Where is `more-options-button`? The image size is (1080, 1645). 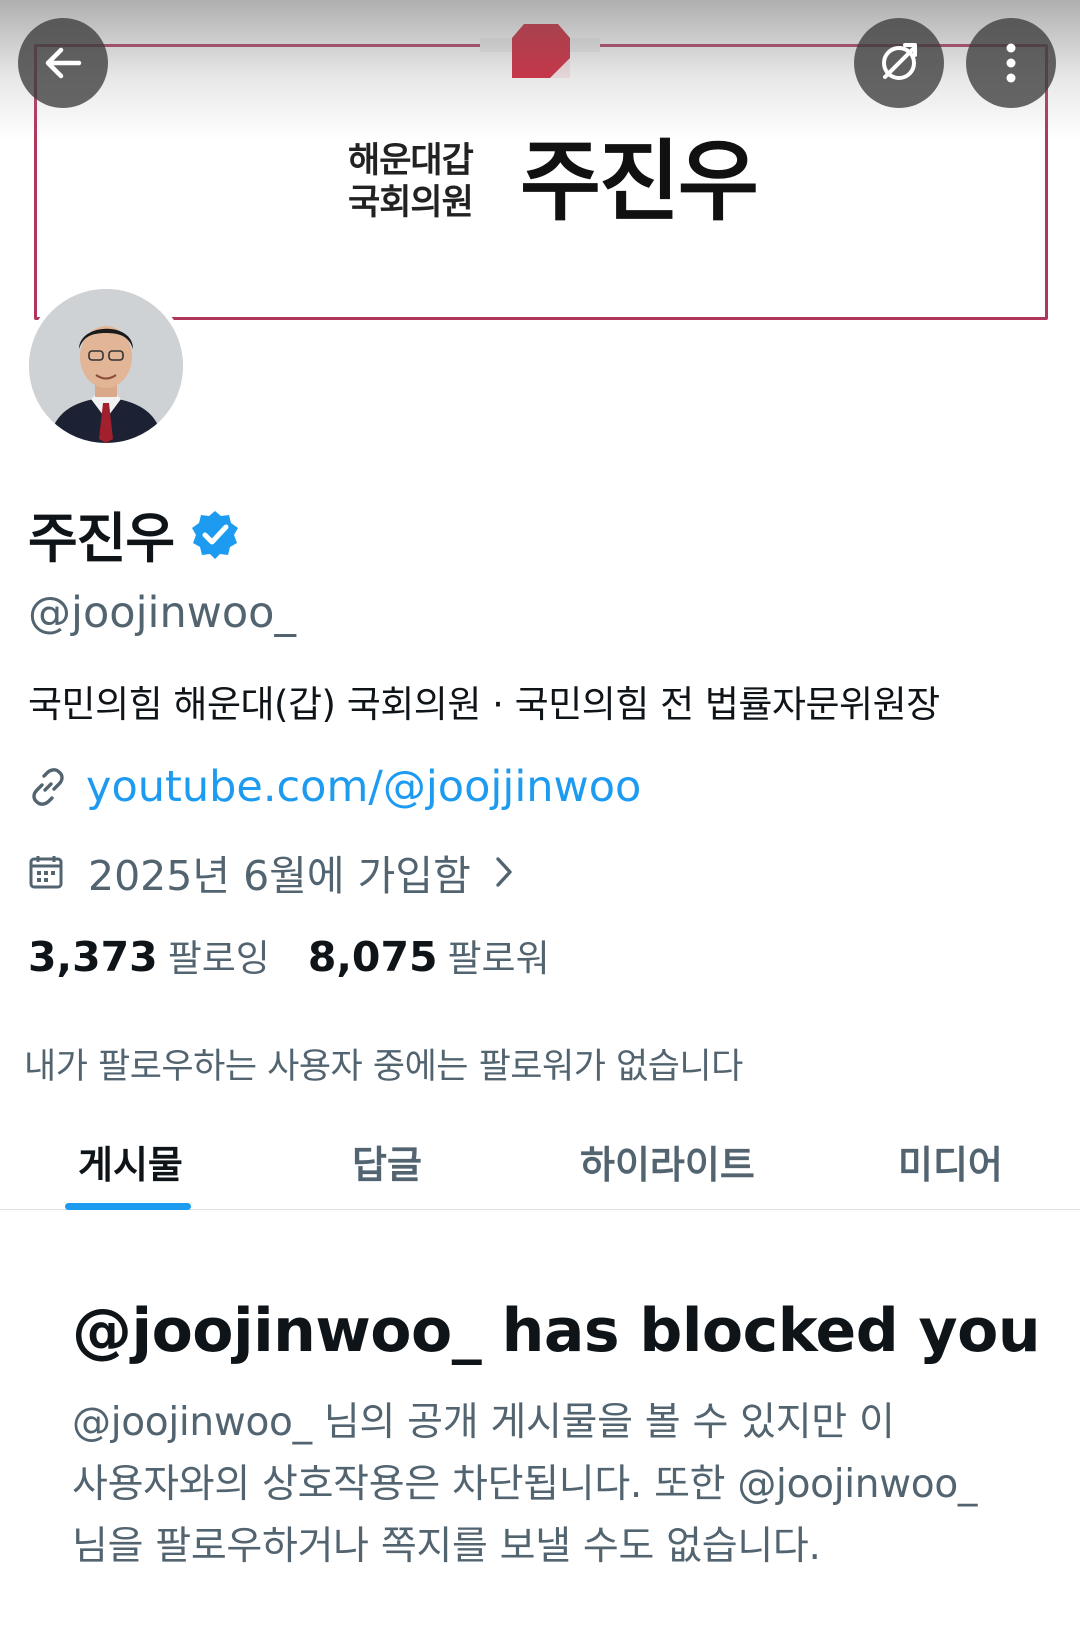 more-options-button is located at coordinates (1011, 63).